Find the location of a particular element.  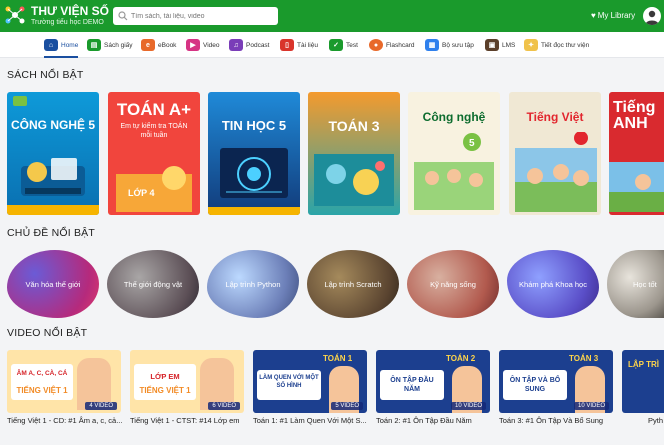

video-caption: Toán 2: #1 Ôn Tập Đầu Năm is located at coordinates (434, 420).